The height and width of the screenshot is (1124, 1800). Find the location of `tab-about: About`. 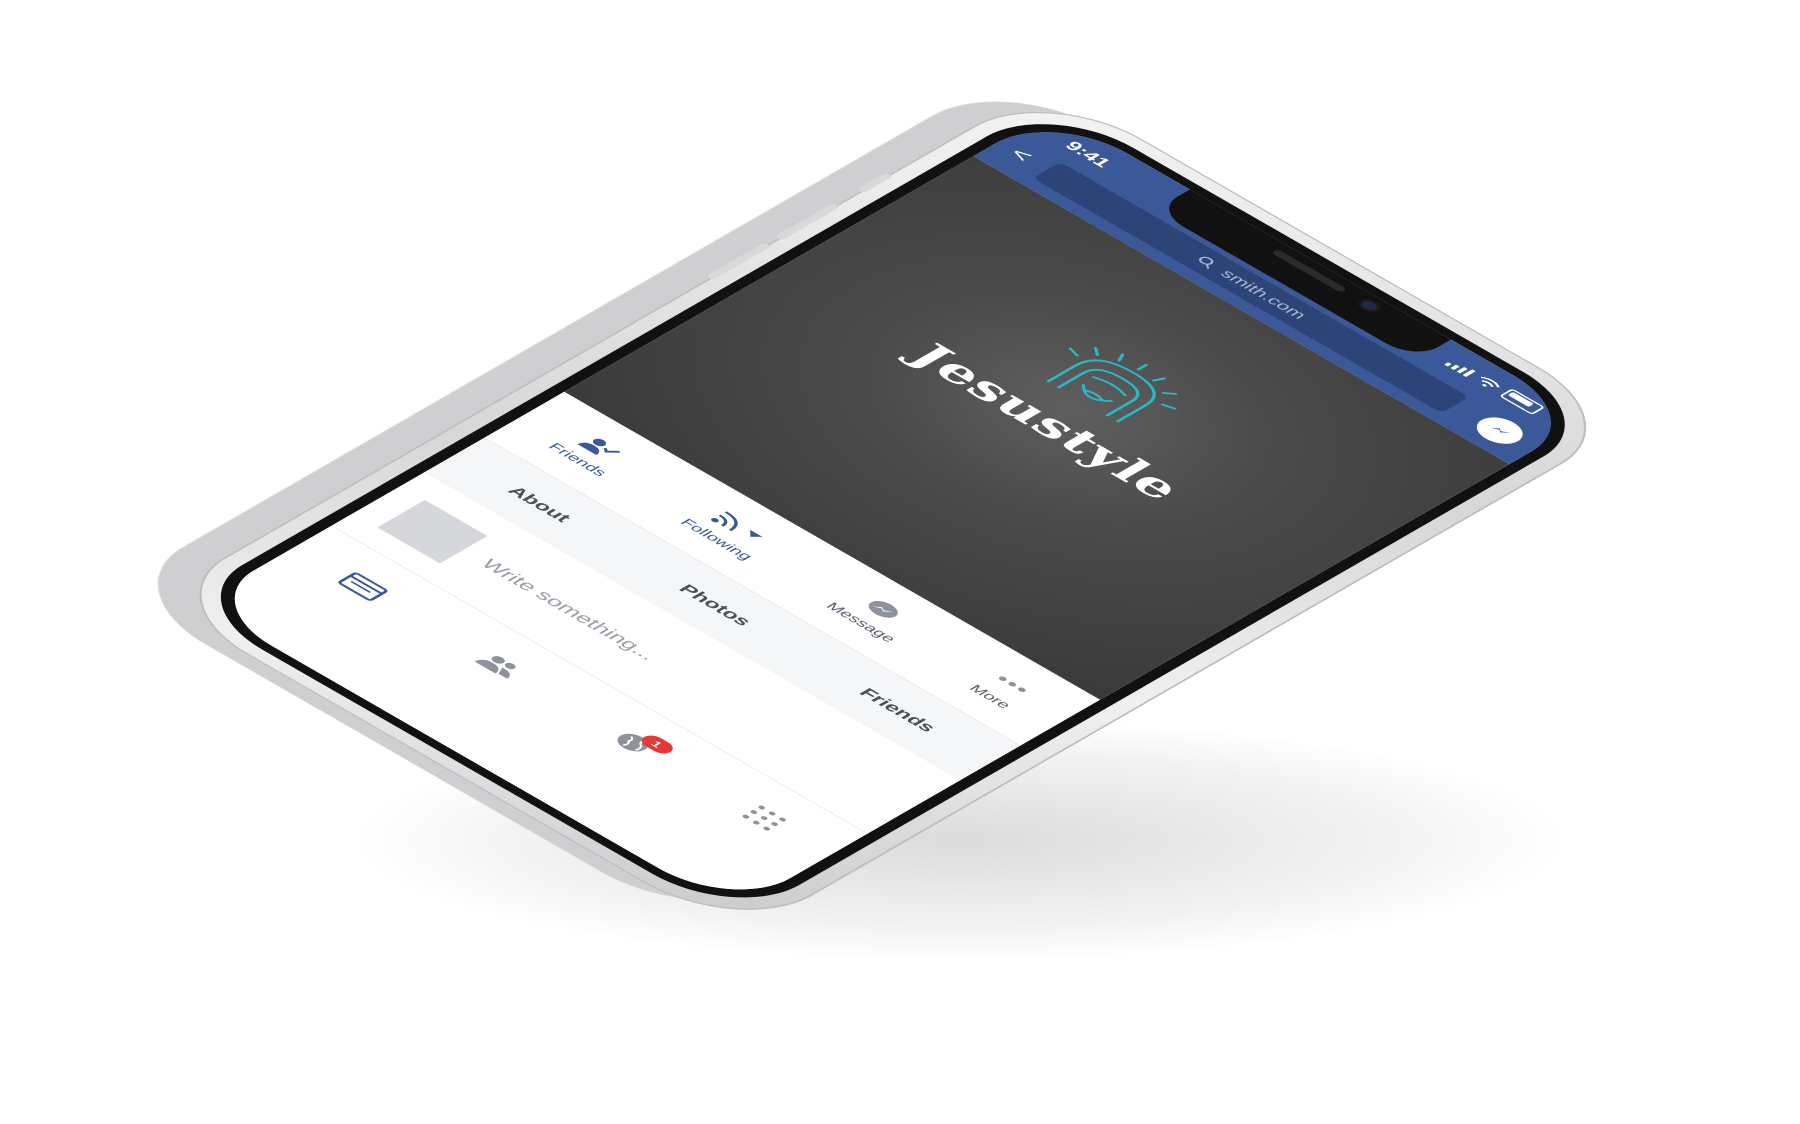

tab-about: About is located at coordinates (539, 504).